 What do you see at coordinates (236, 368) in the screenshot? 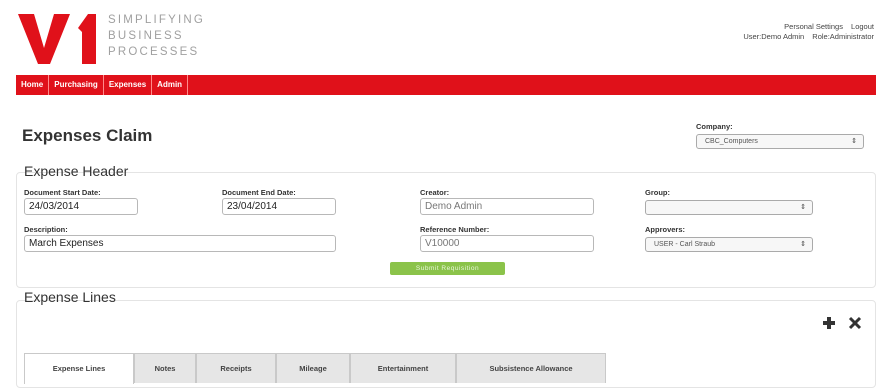
I see `tab-receipts: Receipts` at bounding box center [236, 368].